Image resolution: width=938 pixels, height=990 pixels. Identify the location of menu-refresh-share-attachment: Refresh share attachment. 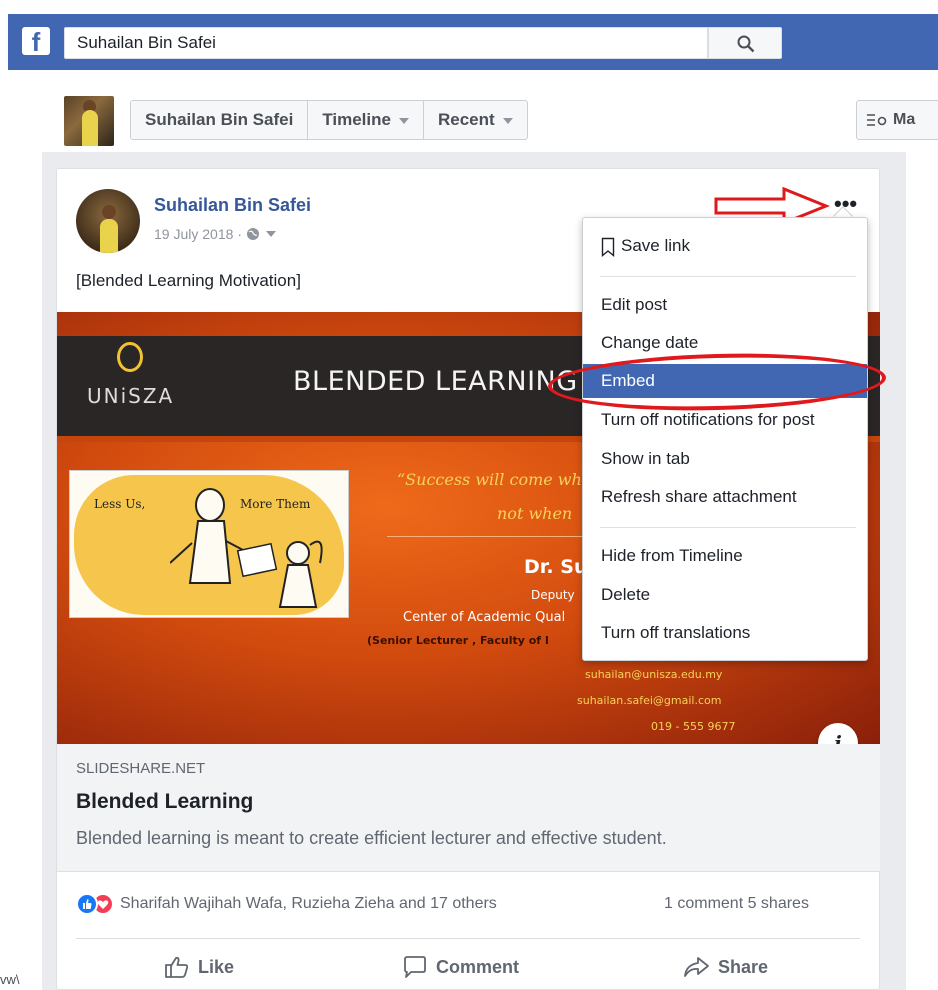
(725, 497).